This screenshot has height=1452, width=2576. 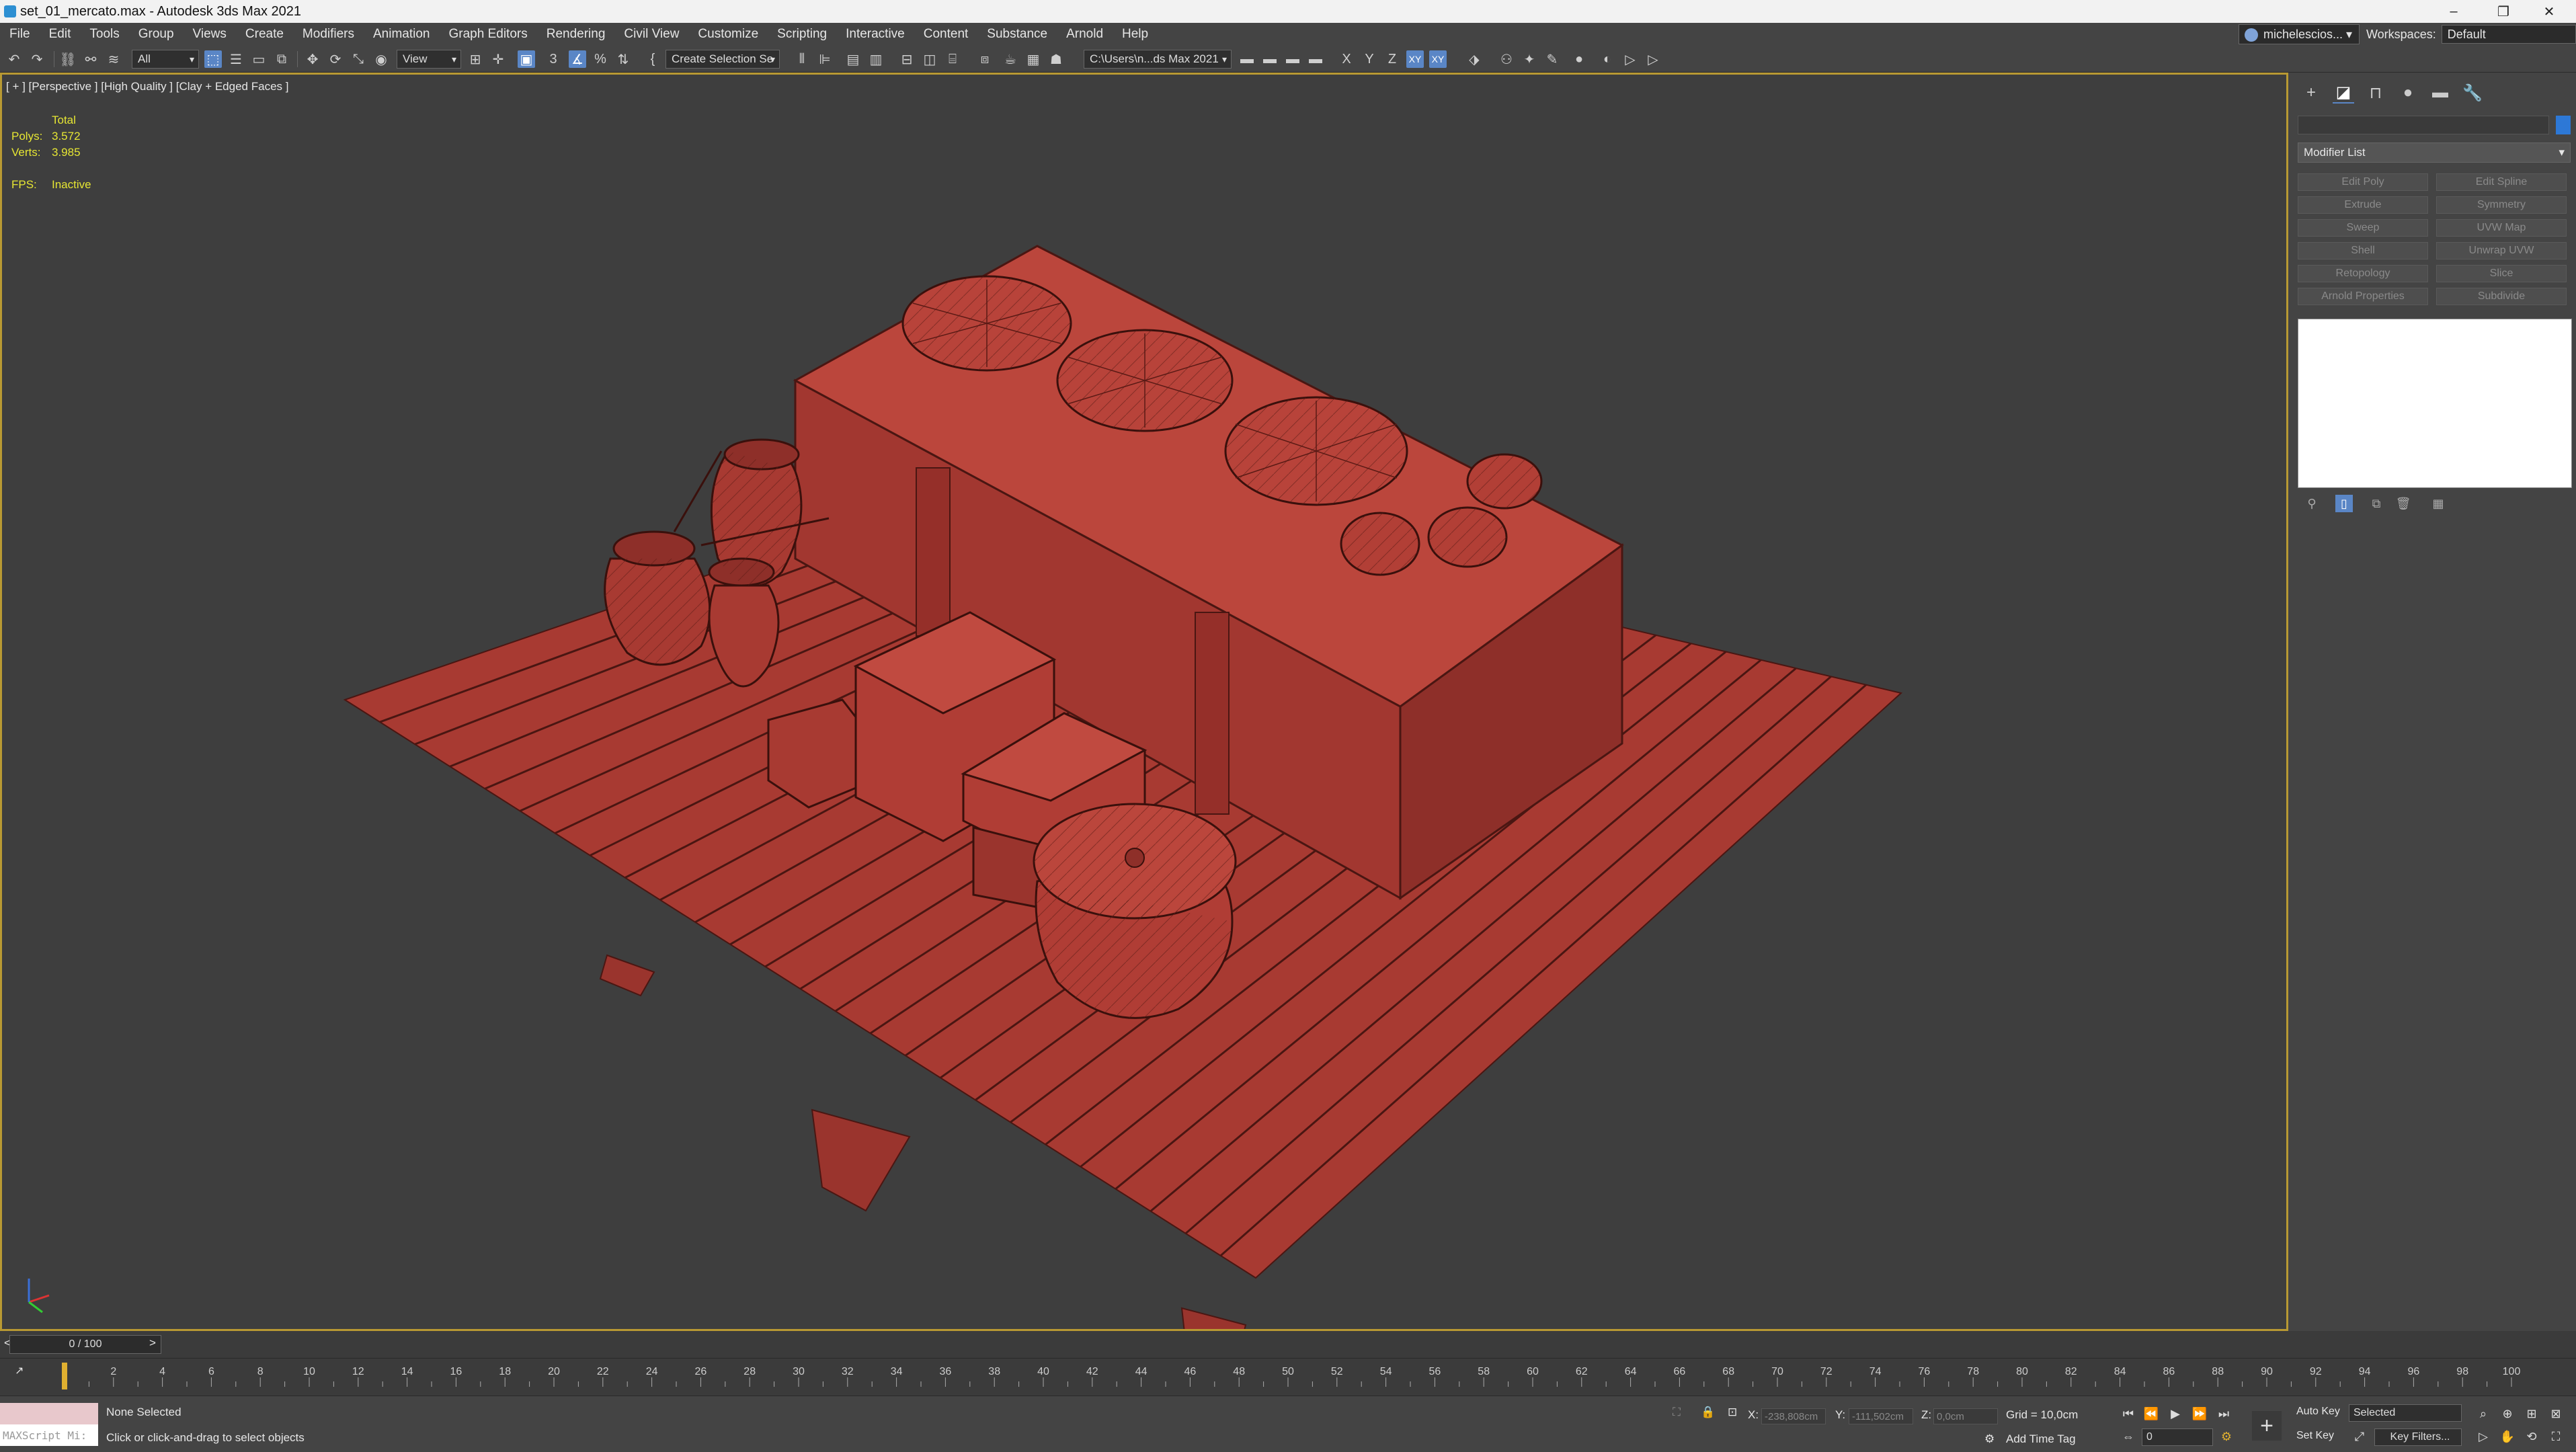 I want to click on menu-views: Views, so click(x=210, y=34).